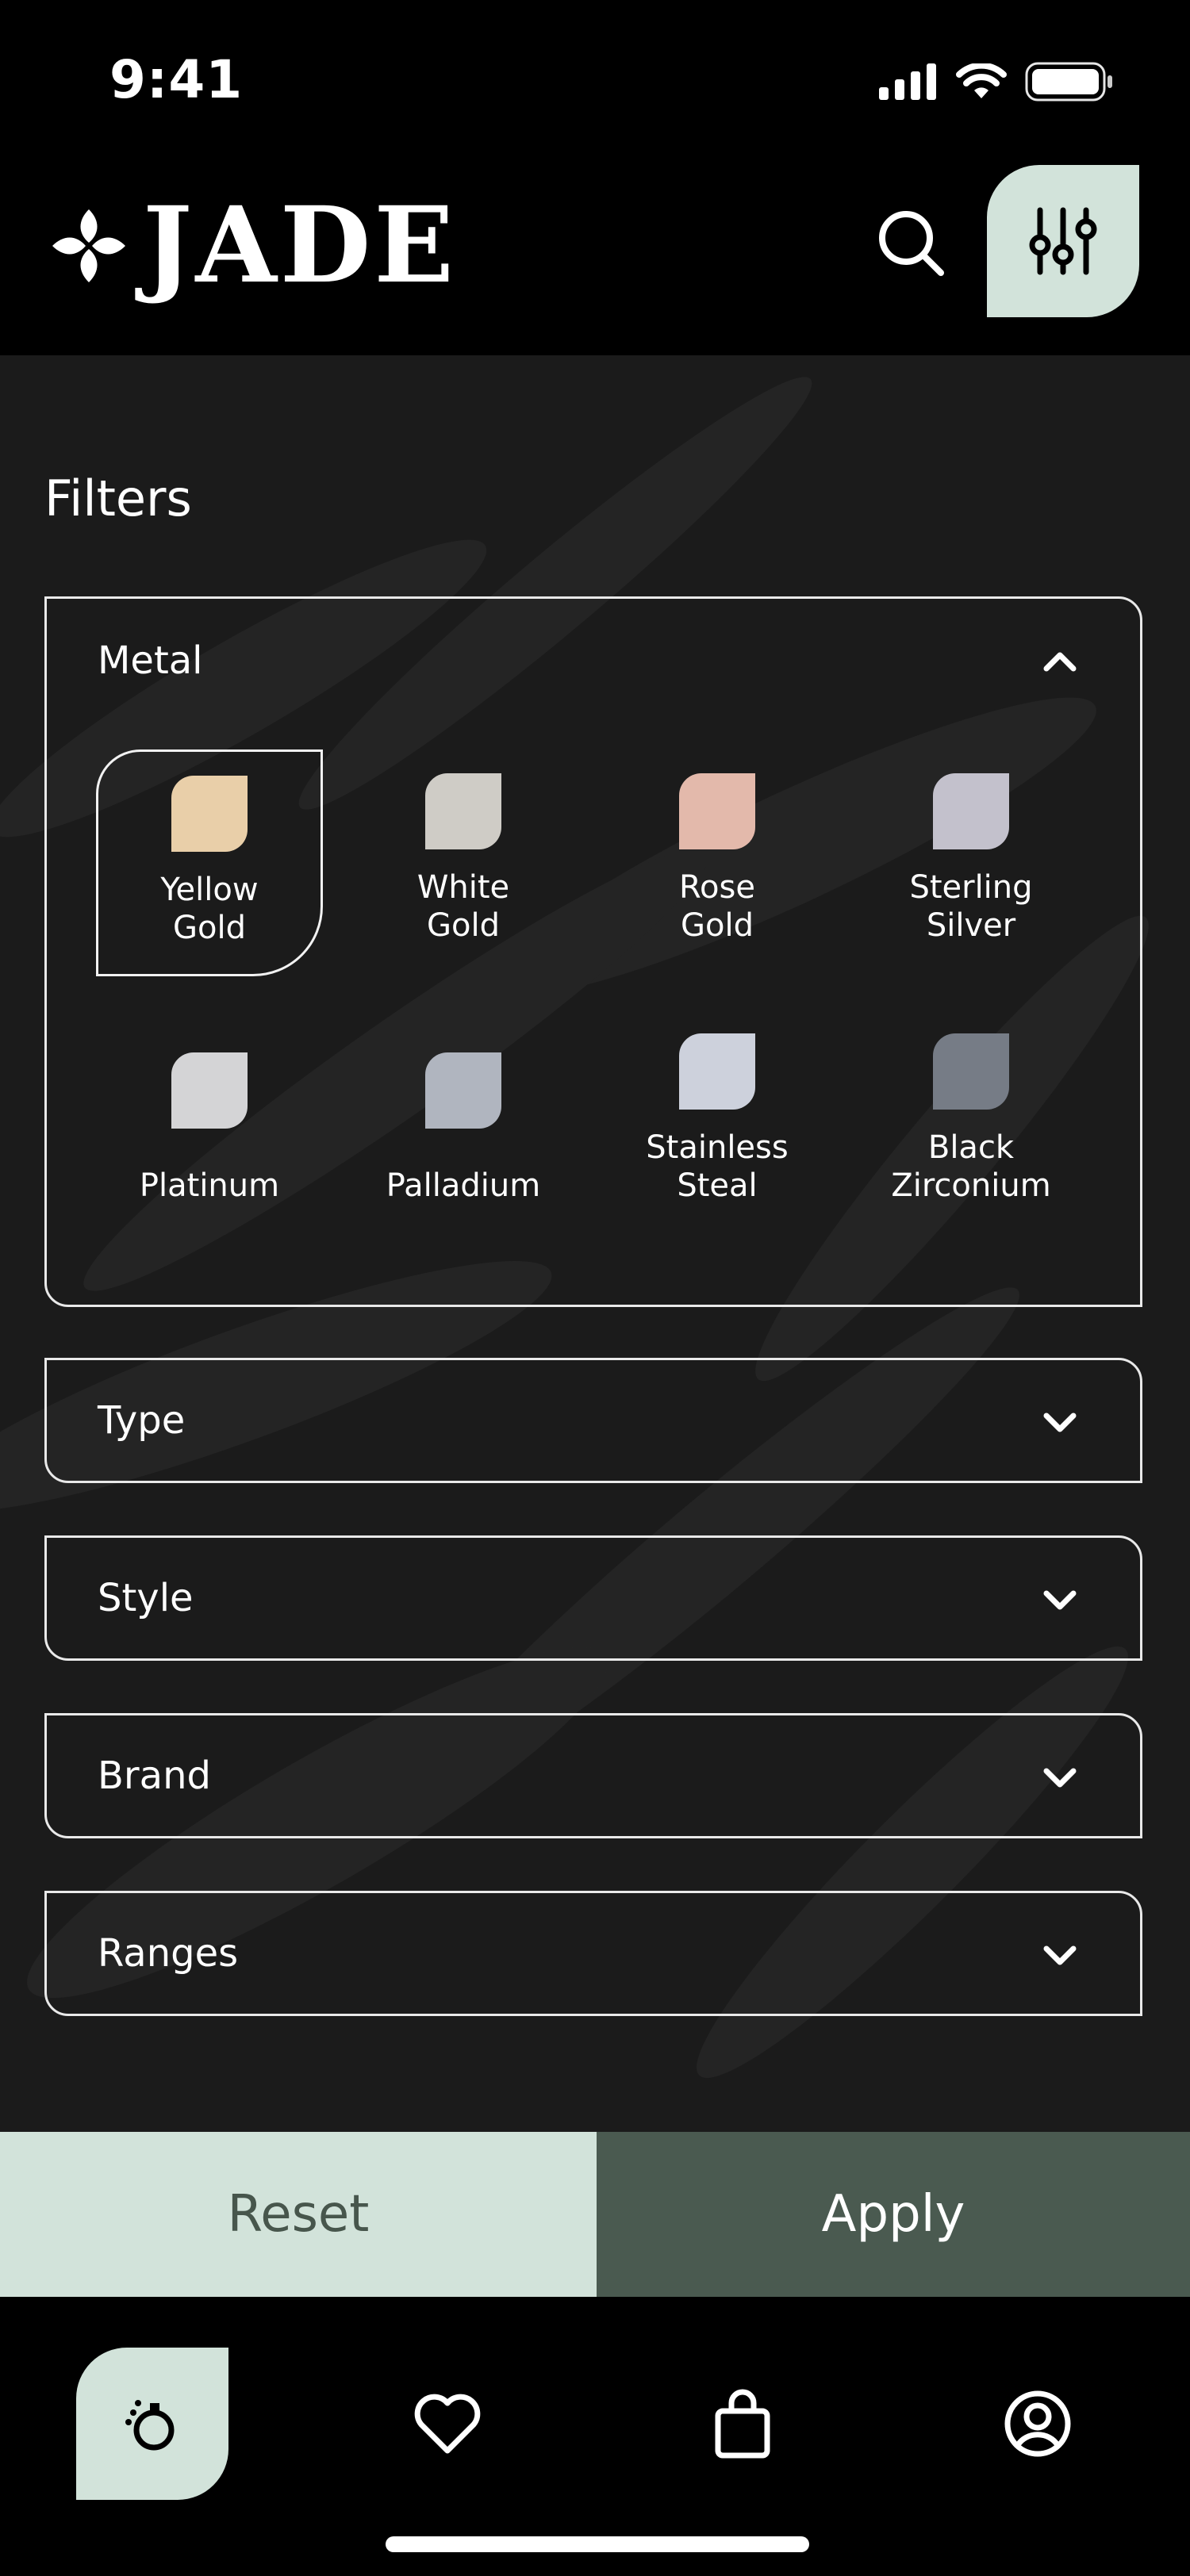 This screenshot has height=2576, width=1190. Describe the element at coordinates (298, 2214) in the screenshot. I see `reset-button: Reset` at that location.